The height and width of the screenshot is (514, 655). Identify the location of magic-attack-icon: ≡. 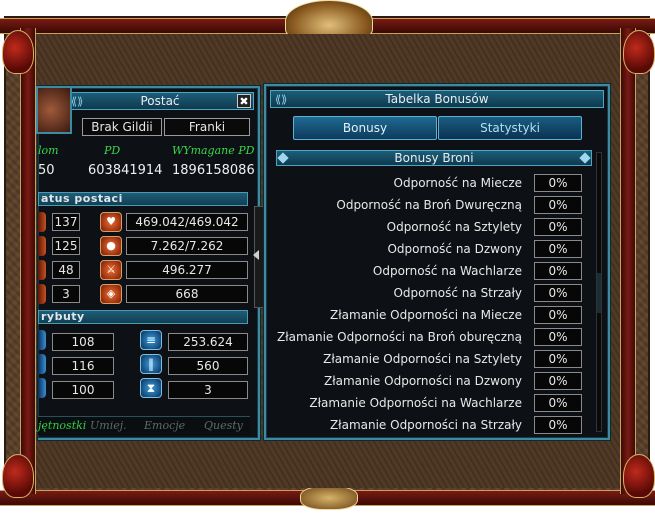
(151, 340).